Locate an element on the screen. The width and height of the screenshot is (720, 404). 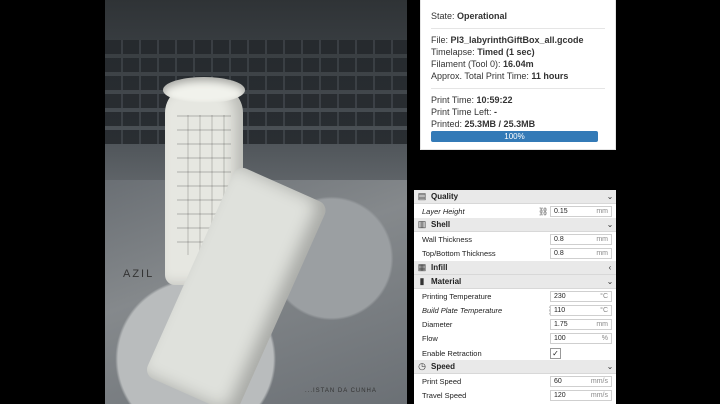
filament-row: Filament (Tool 0): 16.04m is located at coordinates (482, 64).